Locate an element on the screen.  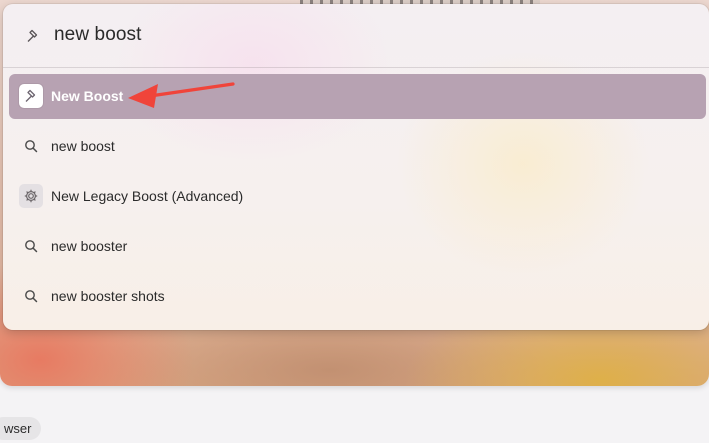
search-input: new boost is located at coordinates (98, 35).